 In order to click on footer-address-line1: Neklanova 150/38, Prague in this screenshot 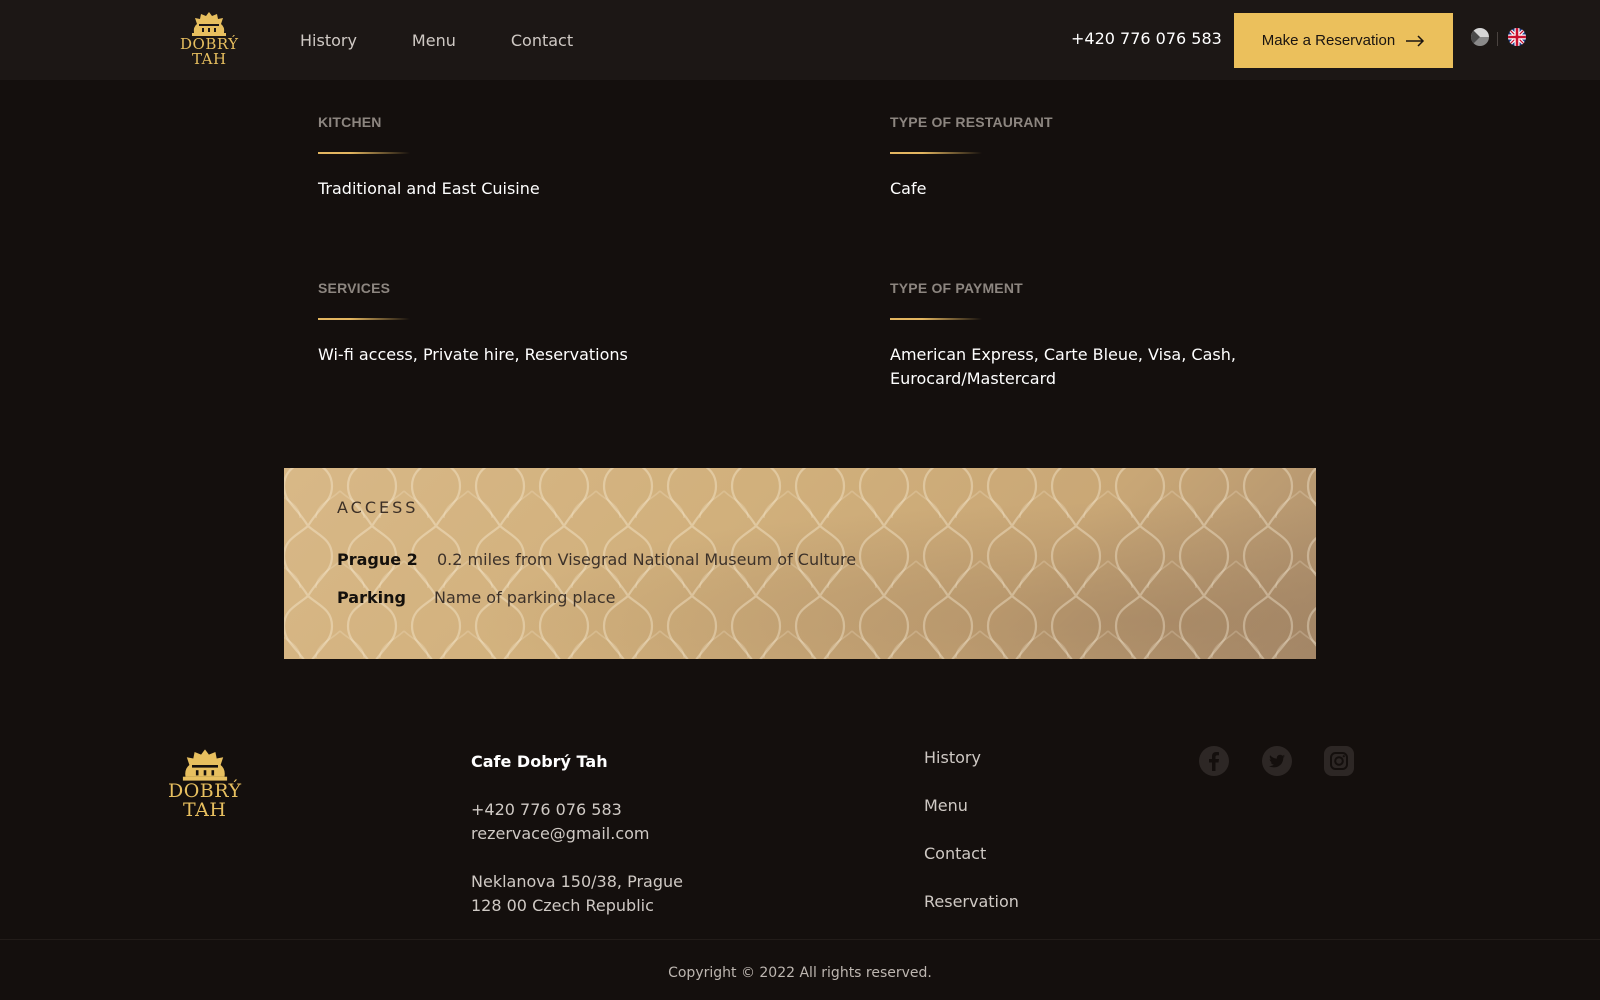, I will do `click(577, 881)`.